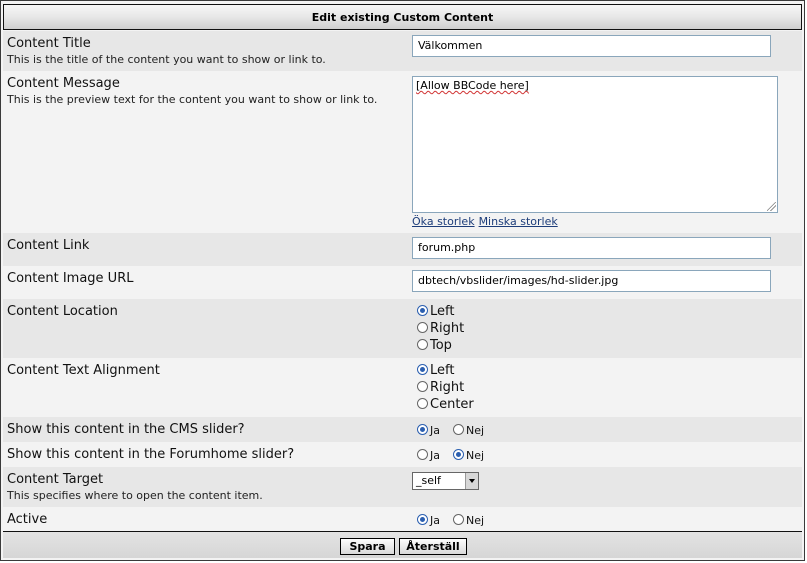 This screenshot has height=563, width=807. Describe the element at coordinates (518, 221) in the screenshot. I see `decrease-size-link: Minska storlek` at that location.